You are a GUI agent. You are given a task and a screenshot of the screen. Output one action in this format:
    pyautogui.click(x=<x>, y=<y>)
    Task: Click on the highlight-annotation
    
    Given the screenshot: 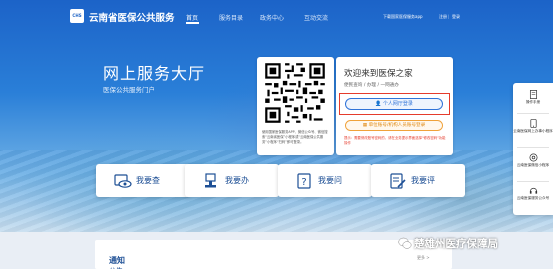 What is the action you would take?
    pyautogui.click(x=394, y=104)
    